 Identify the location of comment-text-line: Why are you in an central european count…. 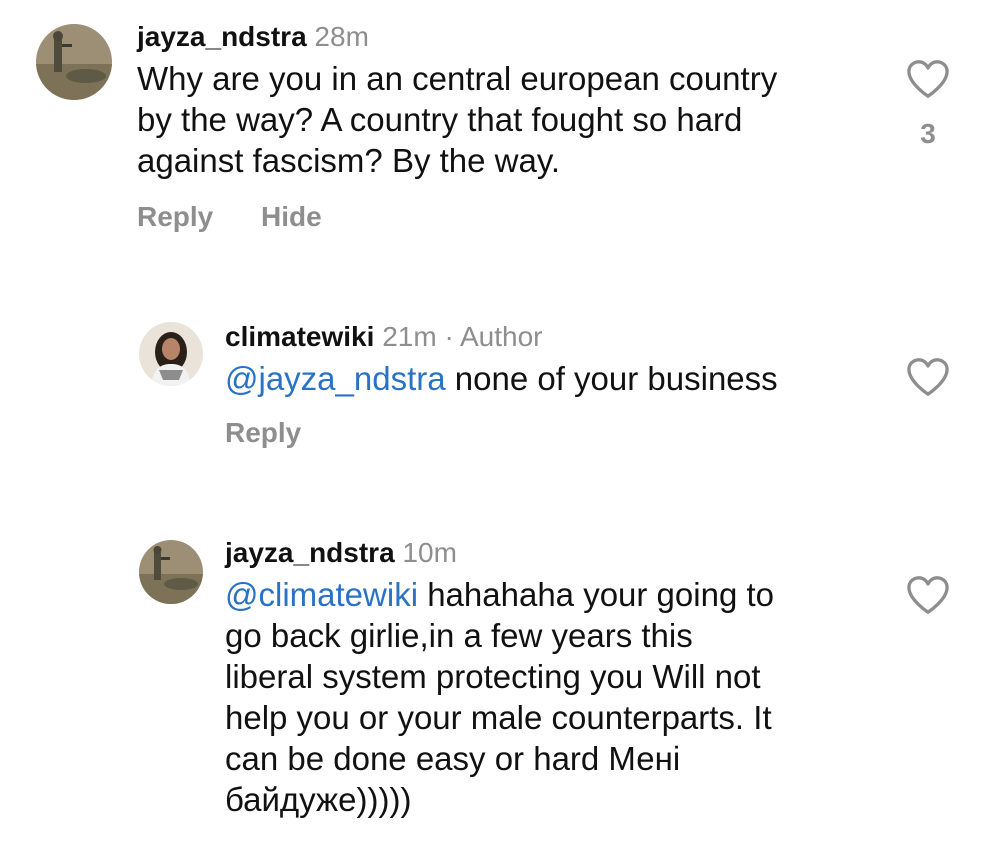
(457, 78).